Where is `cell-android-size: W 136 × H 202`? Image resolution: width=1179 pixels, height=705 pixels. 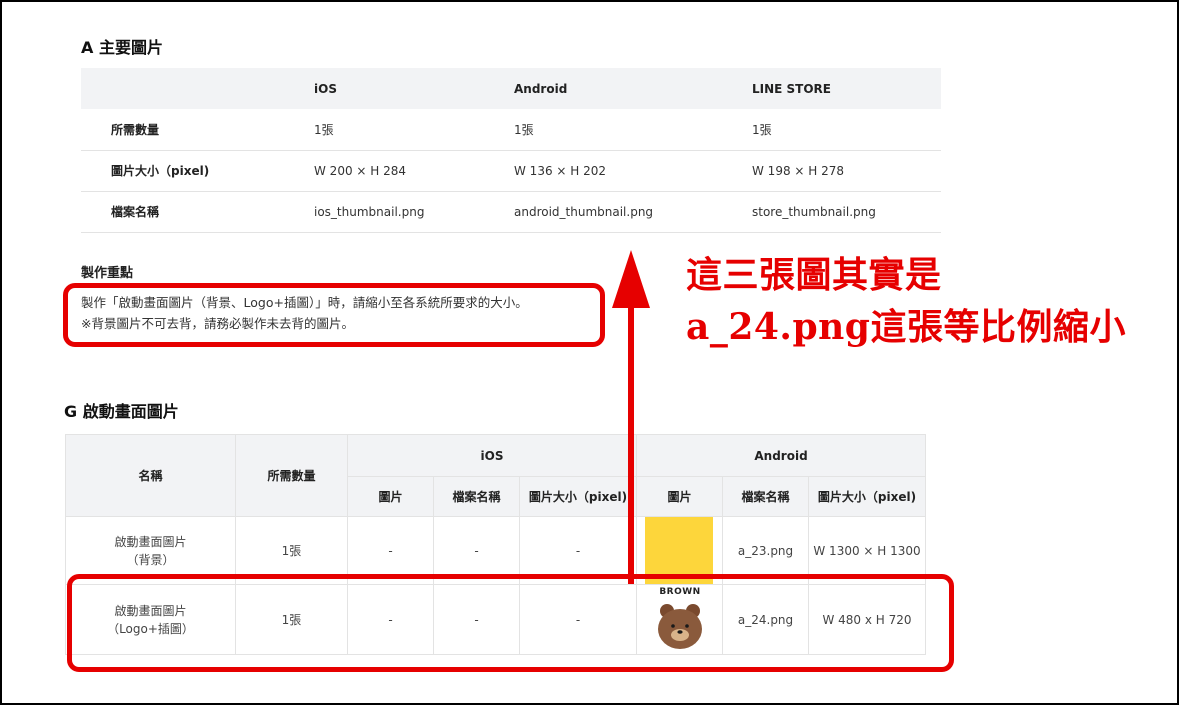 cell-android-size: W 136 × H 202 is located at coordinates (633, 171).